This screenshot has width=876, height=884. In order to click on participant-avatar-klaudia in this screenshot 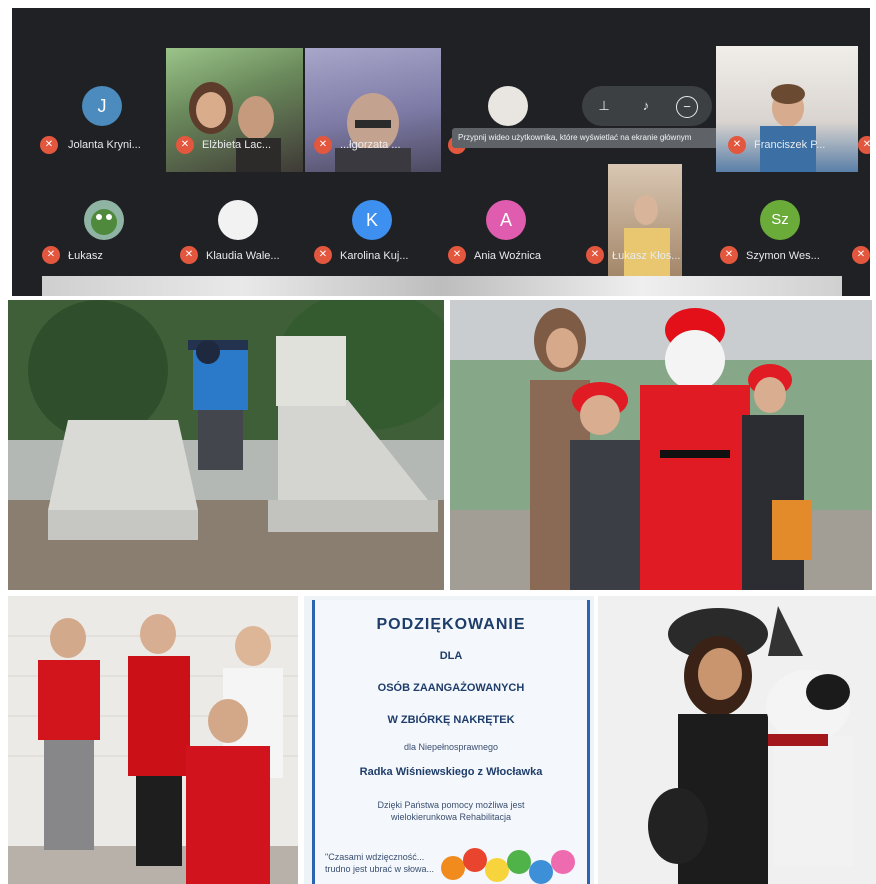, I will do `click(238, 220)`.